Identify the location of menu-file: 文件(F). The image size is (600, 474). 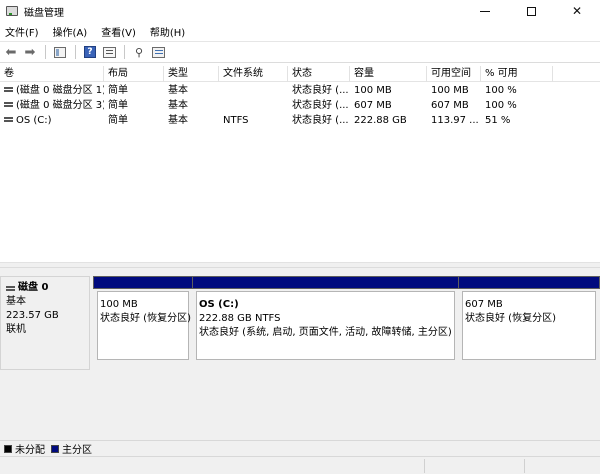
(22, 31).